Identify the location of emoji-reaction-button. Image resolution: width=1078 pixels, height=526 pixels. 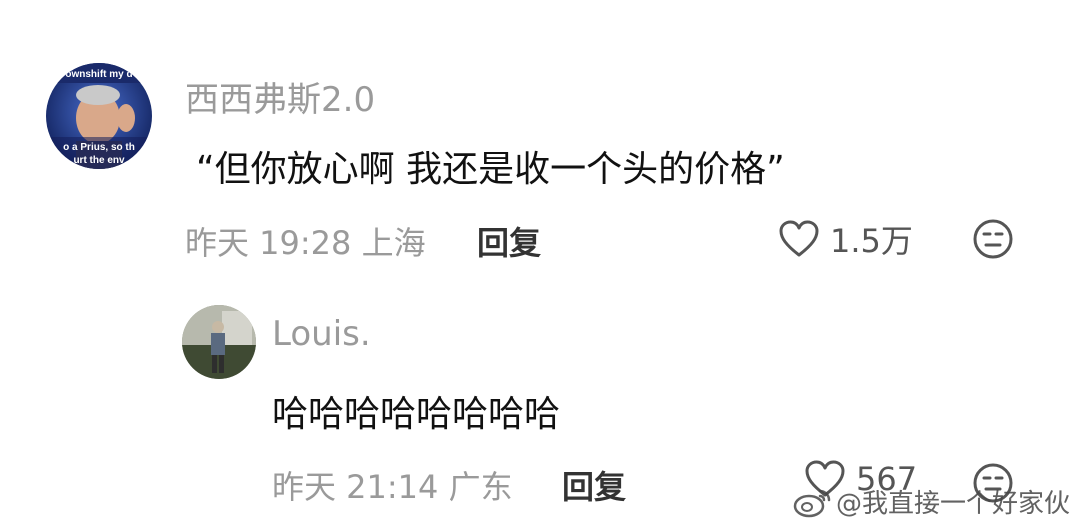
(993, 241).